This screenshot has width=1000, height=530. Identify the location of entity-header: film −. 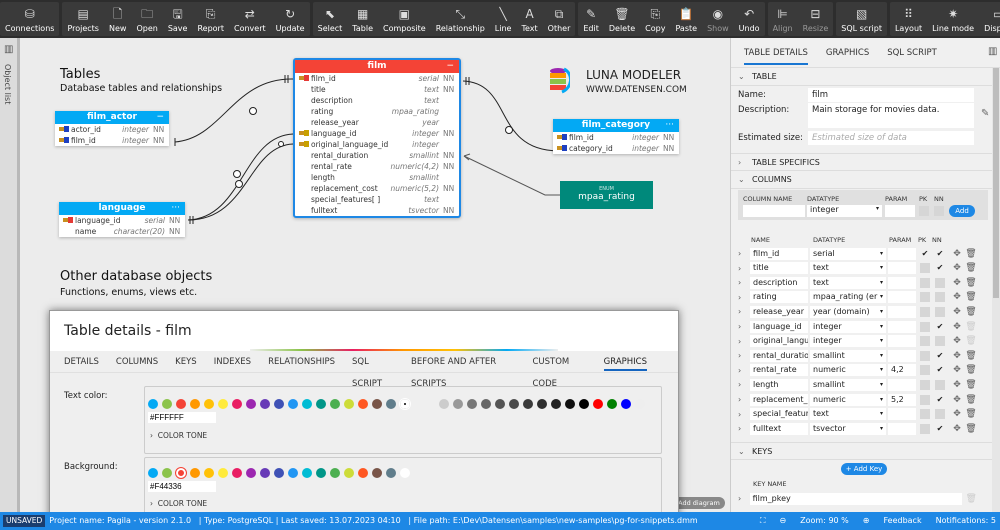
(377, 66).